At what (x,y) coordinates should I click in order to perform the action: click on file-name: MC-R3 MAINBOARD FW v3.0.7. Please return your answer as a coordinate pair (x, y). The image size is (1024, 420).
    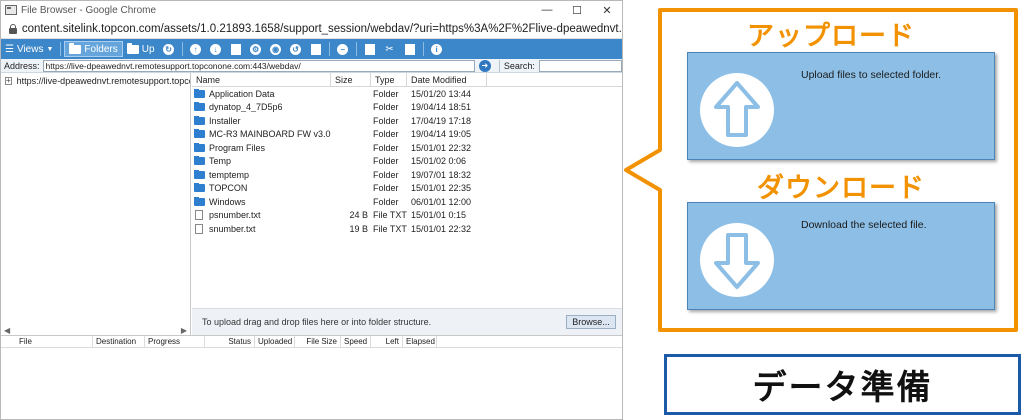
    Looking at the image, I should click on (270, 134).